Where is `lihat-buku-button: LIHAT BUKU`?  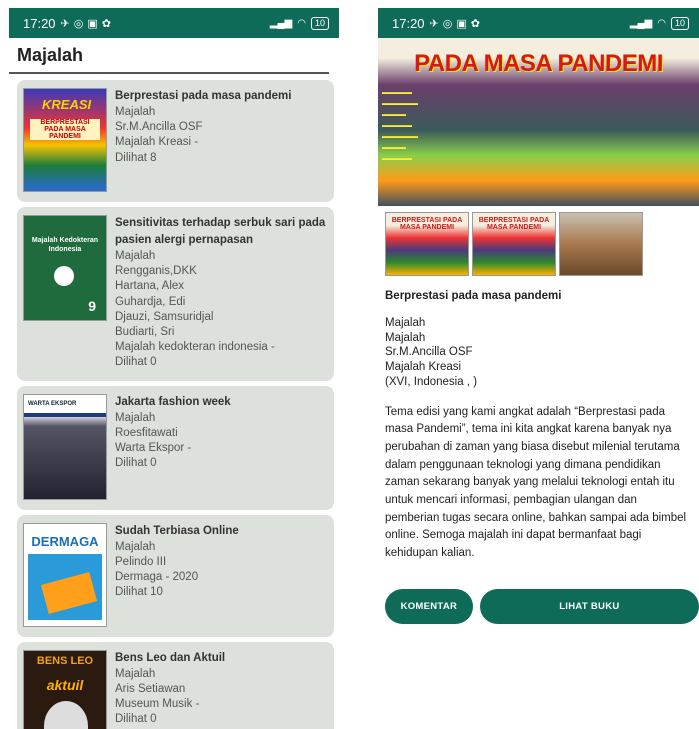 lihat-buku-button: LIHAT BUKU is located at coordinates (589, 606).